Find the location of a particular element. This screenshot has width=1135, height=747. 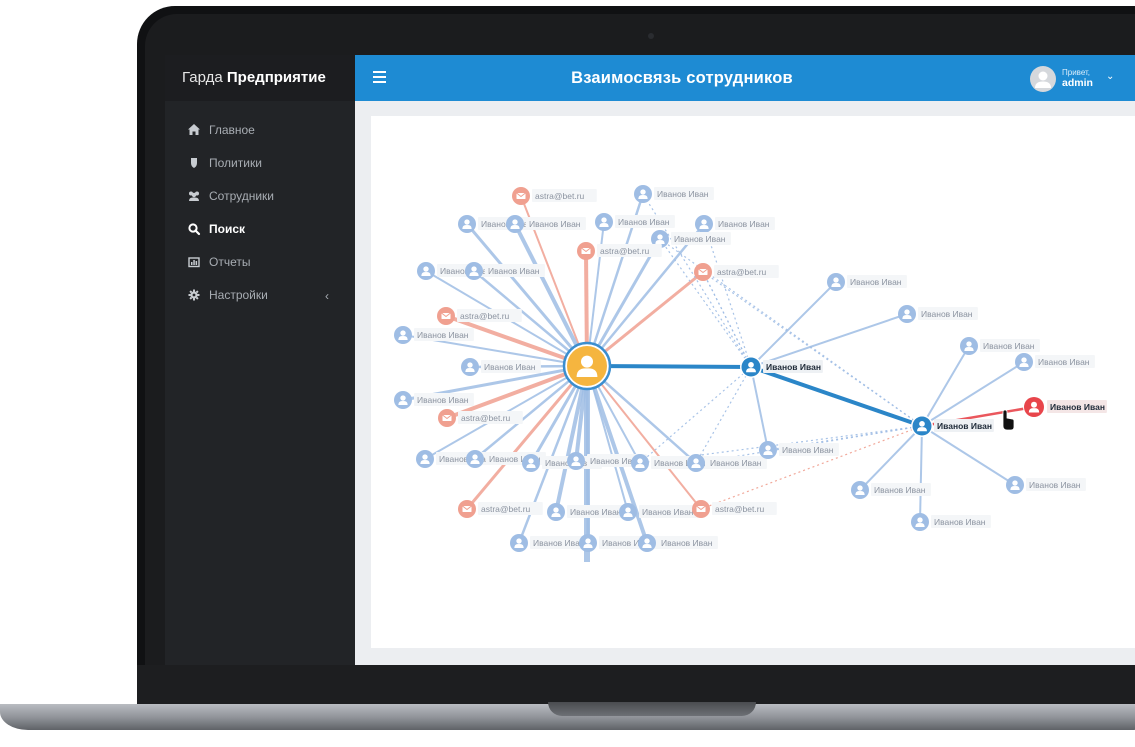

gear-icon is located at coordinates (194, 295).